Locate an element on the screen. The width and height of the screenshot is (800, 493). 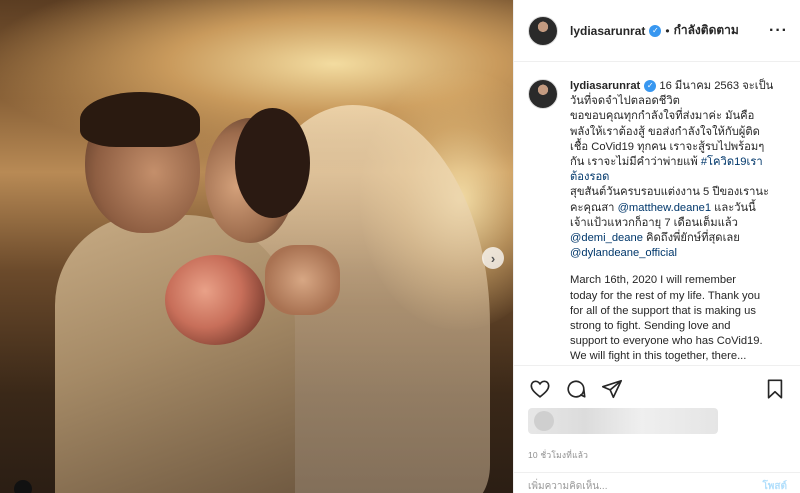
save-button is located at coordinates (775, 389).